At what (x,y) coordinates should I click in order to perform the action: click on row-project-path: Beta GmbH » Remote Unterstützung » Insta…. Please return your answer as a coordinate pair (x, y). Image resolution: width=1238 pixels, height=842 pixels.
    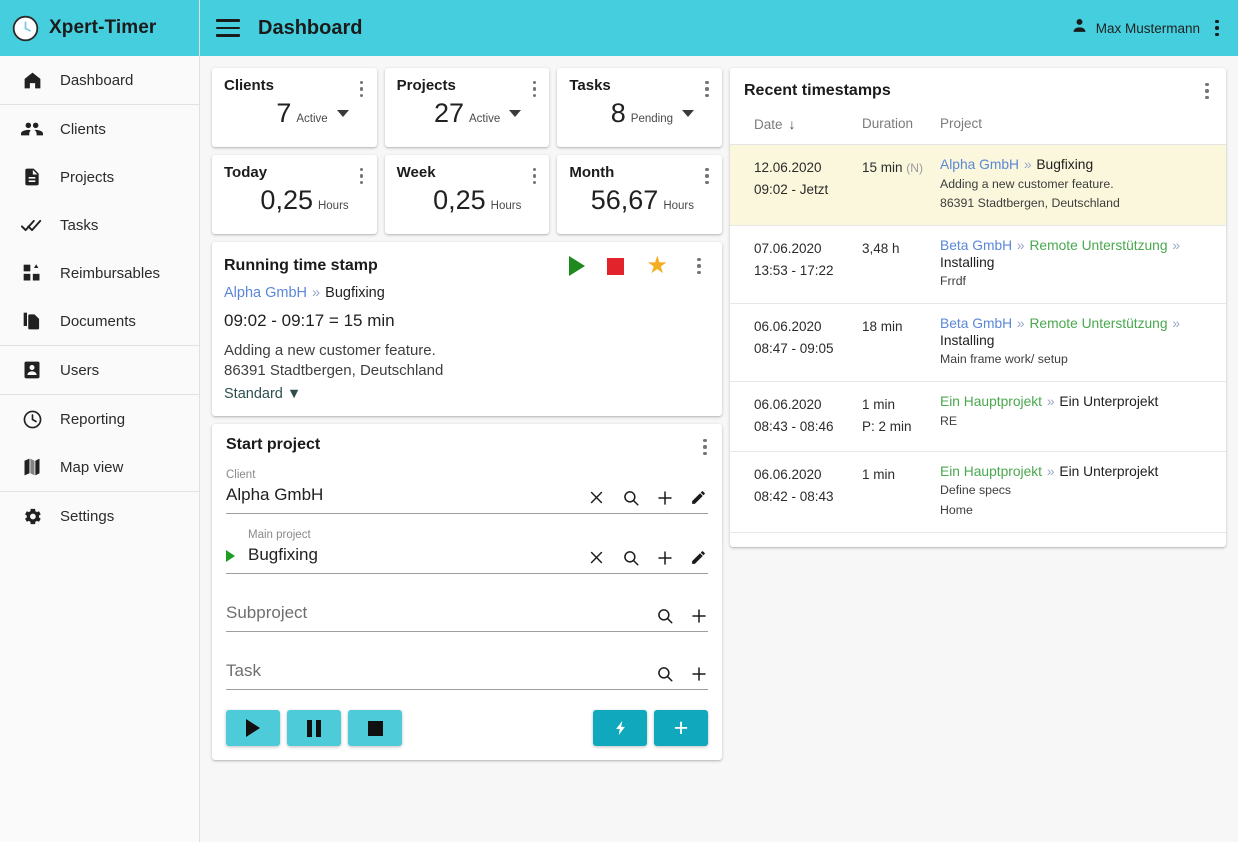
    Looking at the image, I should click on (1076, 254).